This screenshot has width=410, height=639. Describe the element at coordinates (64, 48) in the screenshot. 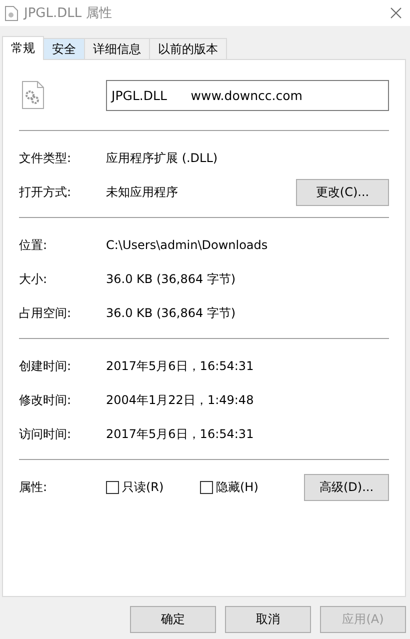

I see `tab: 安全` at that location.